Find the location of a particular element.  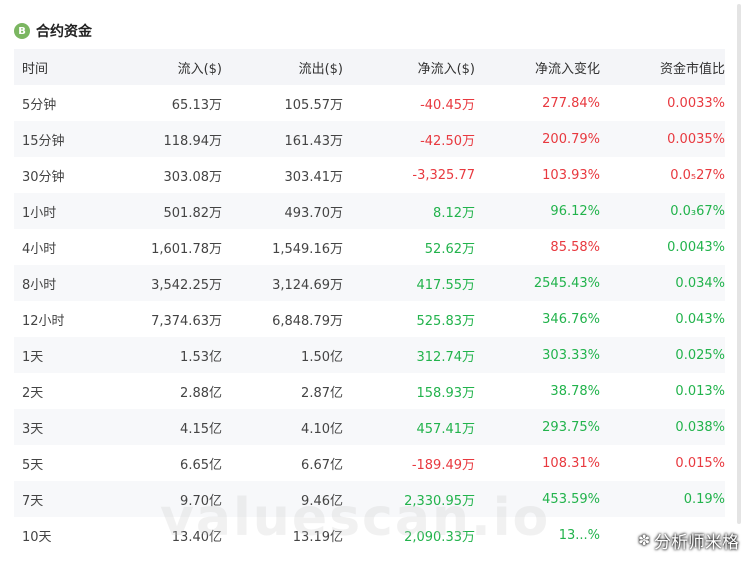

cell-inflow: 303.08万 is located at coordinates (193, 177).